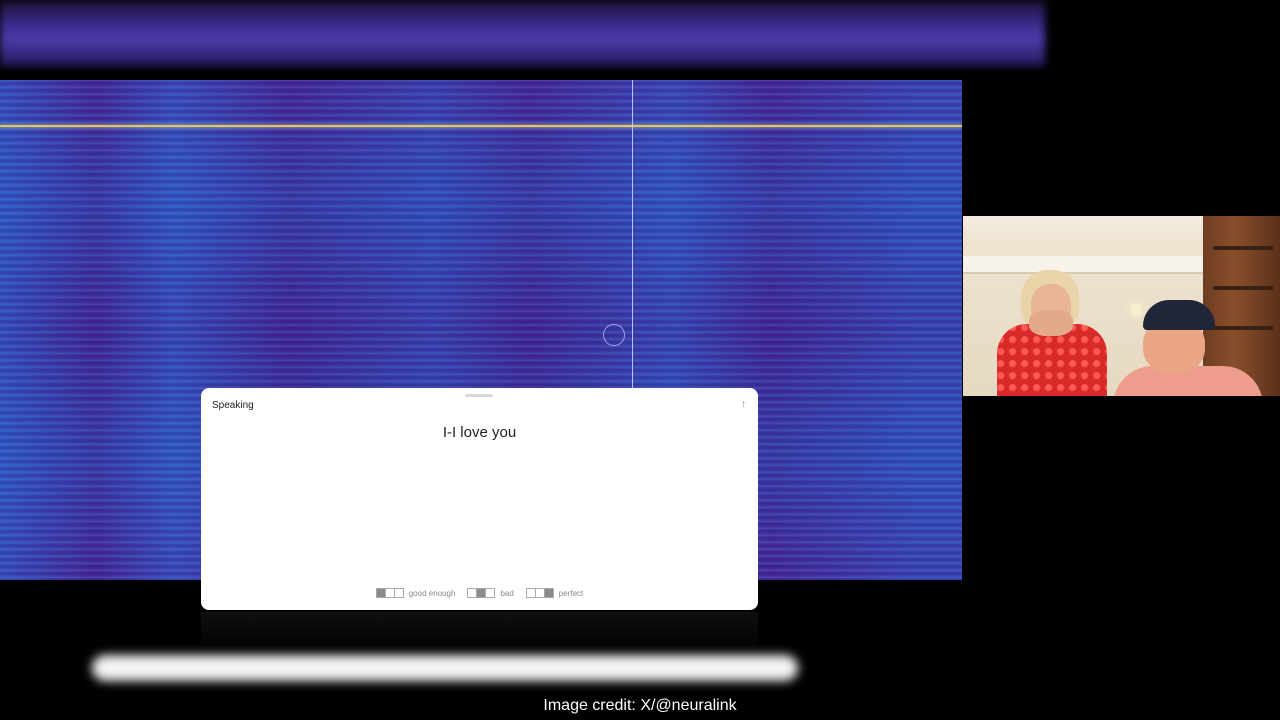 Image resolution: width=1280 pixels, height=720 pixels. Describe the element at coordinates (479, 432) in the screenshot. I see `transcript-text: I-I love you` at that location.